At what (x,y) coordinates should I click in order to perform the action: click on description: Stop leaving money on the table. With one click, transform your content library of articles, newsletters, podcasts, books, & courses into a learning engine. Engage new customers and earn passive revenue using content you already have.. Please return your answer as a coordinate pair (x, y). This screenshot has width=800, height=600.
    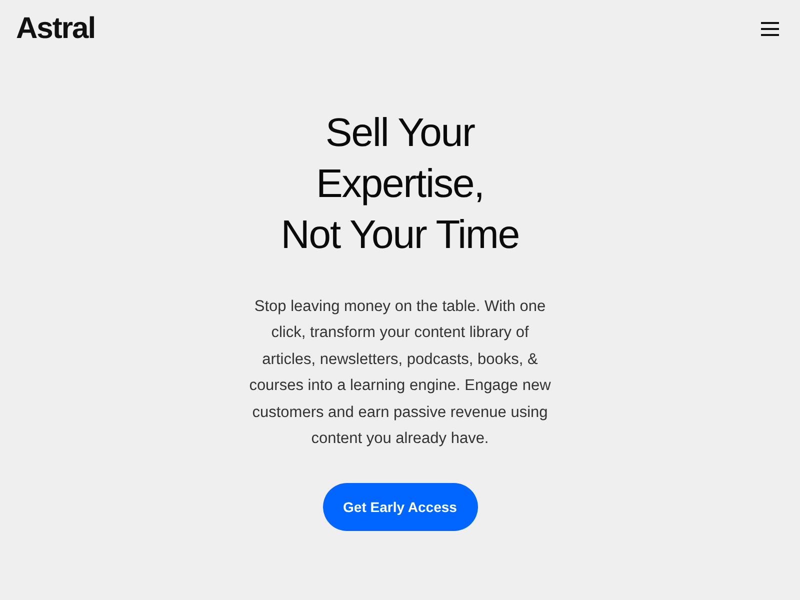
    Looking at the image, I should click on (400, 373).